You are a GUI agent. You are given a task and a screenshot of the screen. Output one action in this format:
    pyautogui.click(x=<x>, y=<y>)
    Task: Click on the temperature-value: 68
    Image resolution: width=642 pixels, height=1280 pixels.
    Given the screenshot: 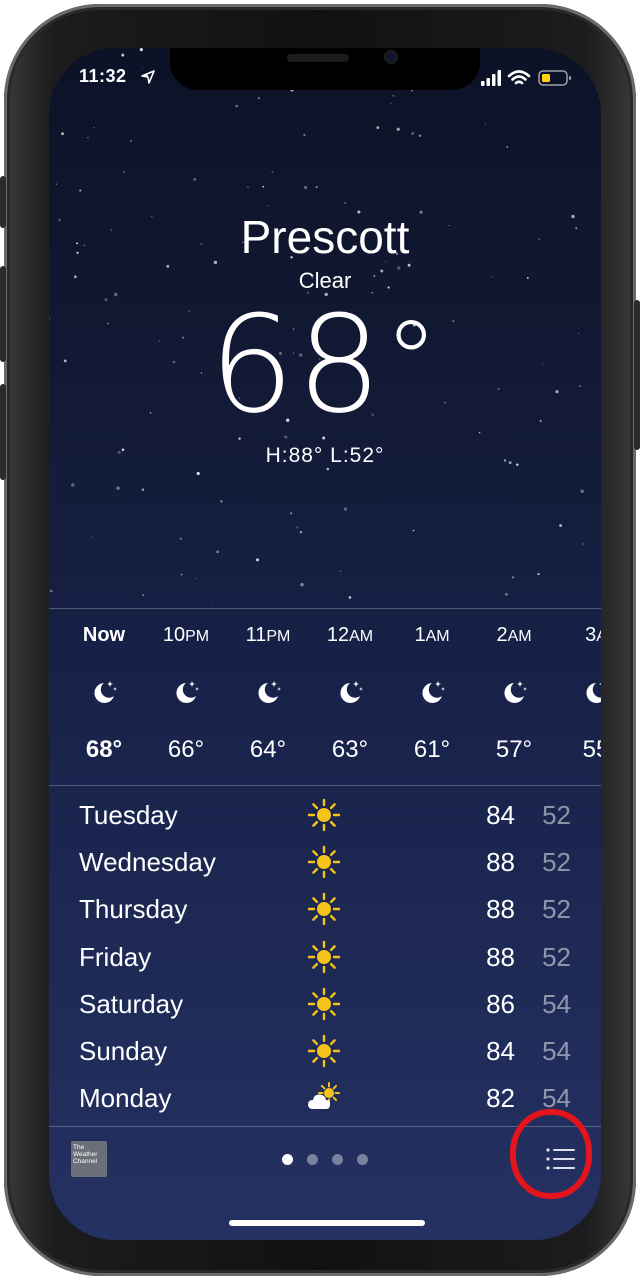 What is the action you would take?
    pyautogui.click(x=296, y=365)
    